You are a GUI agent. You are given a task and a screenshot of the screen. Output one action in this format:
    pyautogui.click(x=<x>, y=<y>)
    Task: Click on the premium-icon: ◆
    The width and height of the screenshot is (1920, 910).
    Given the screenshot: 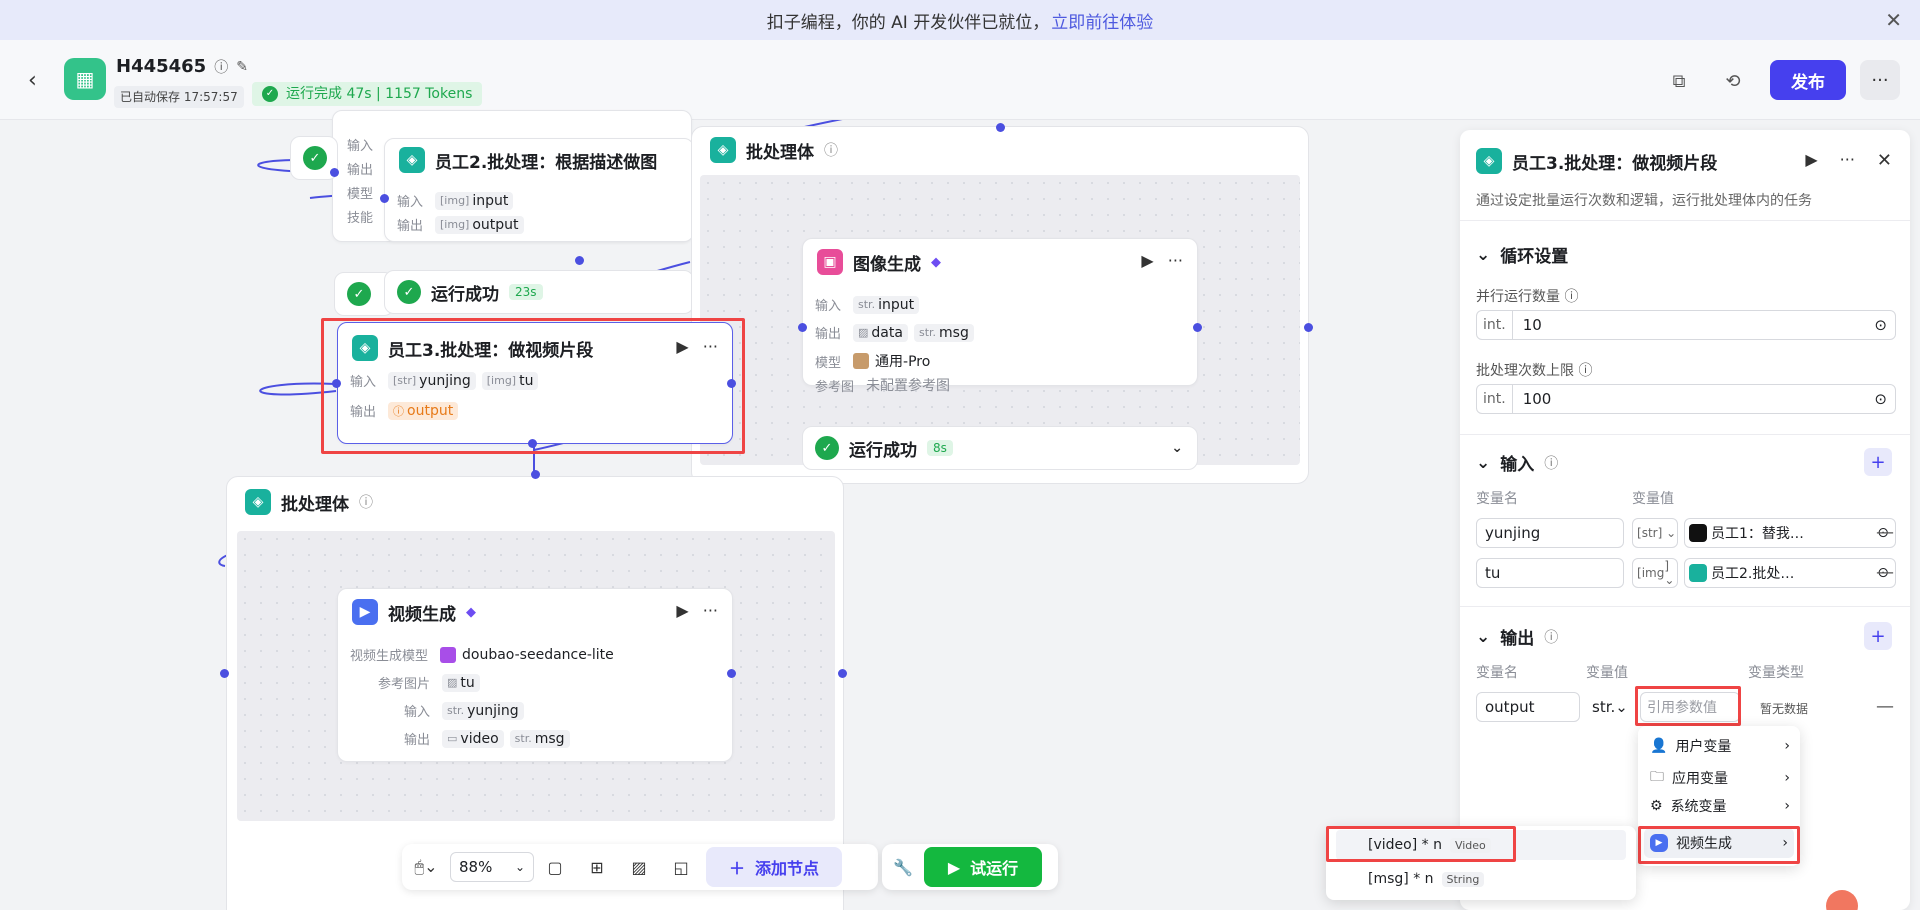 What is the action you would take?
    pyautogui.click(x=936, y=262)
    